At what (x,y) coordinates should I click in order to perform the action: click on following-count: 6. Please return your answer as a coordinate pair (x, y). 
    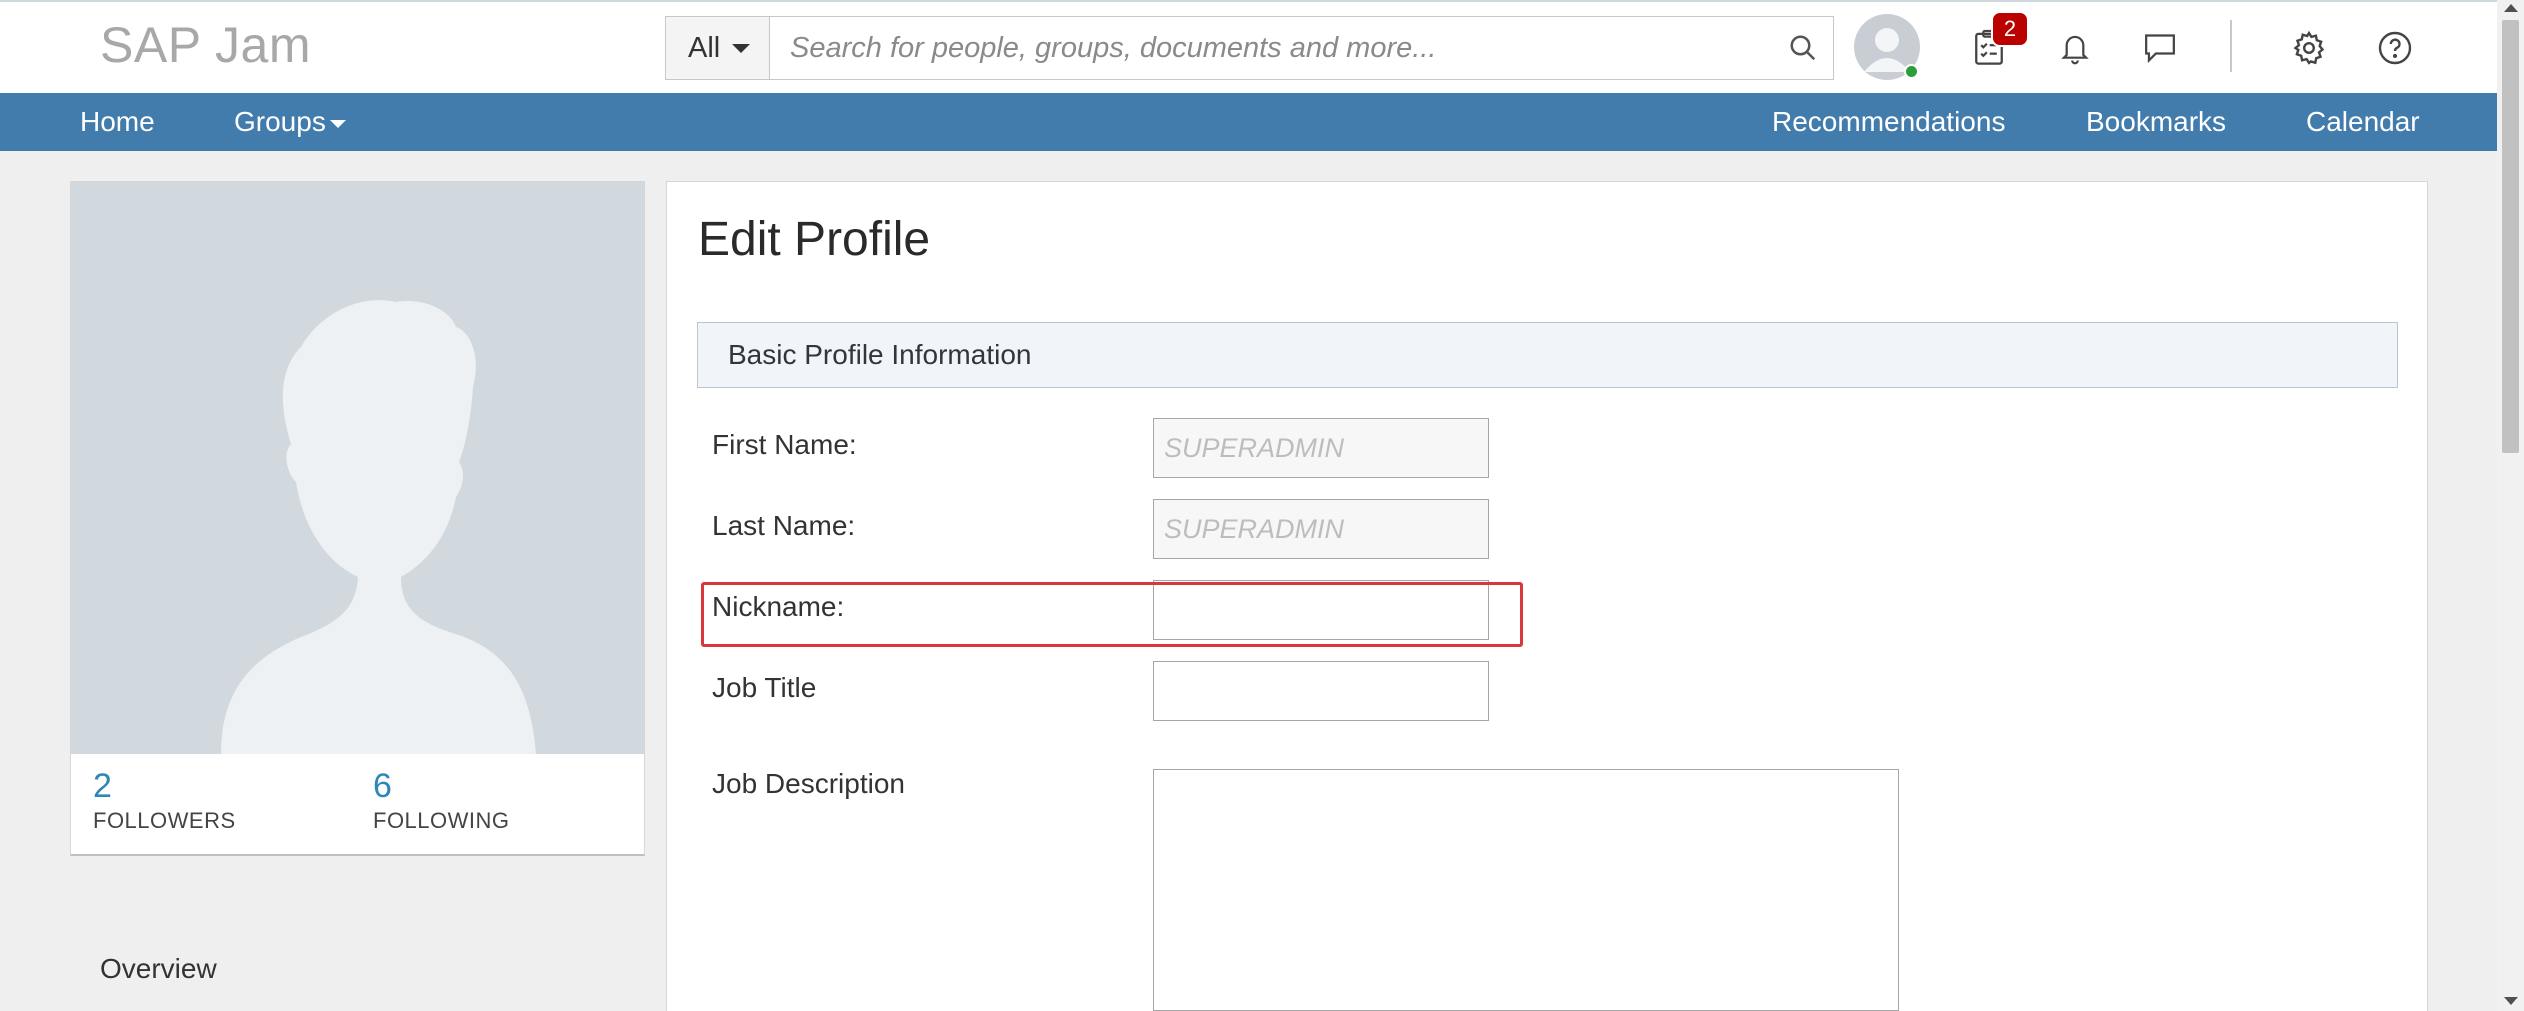
    Looking at the image, I should click on (441, 786).